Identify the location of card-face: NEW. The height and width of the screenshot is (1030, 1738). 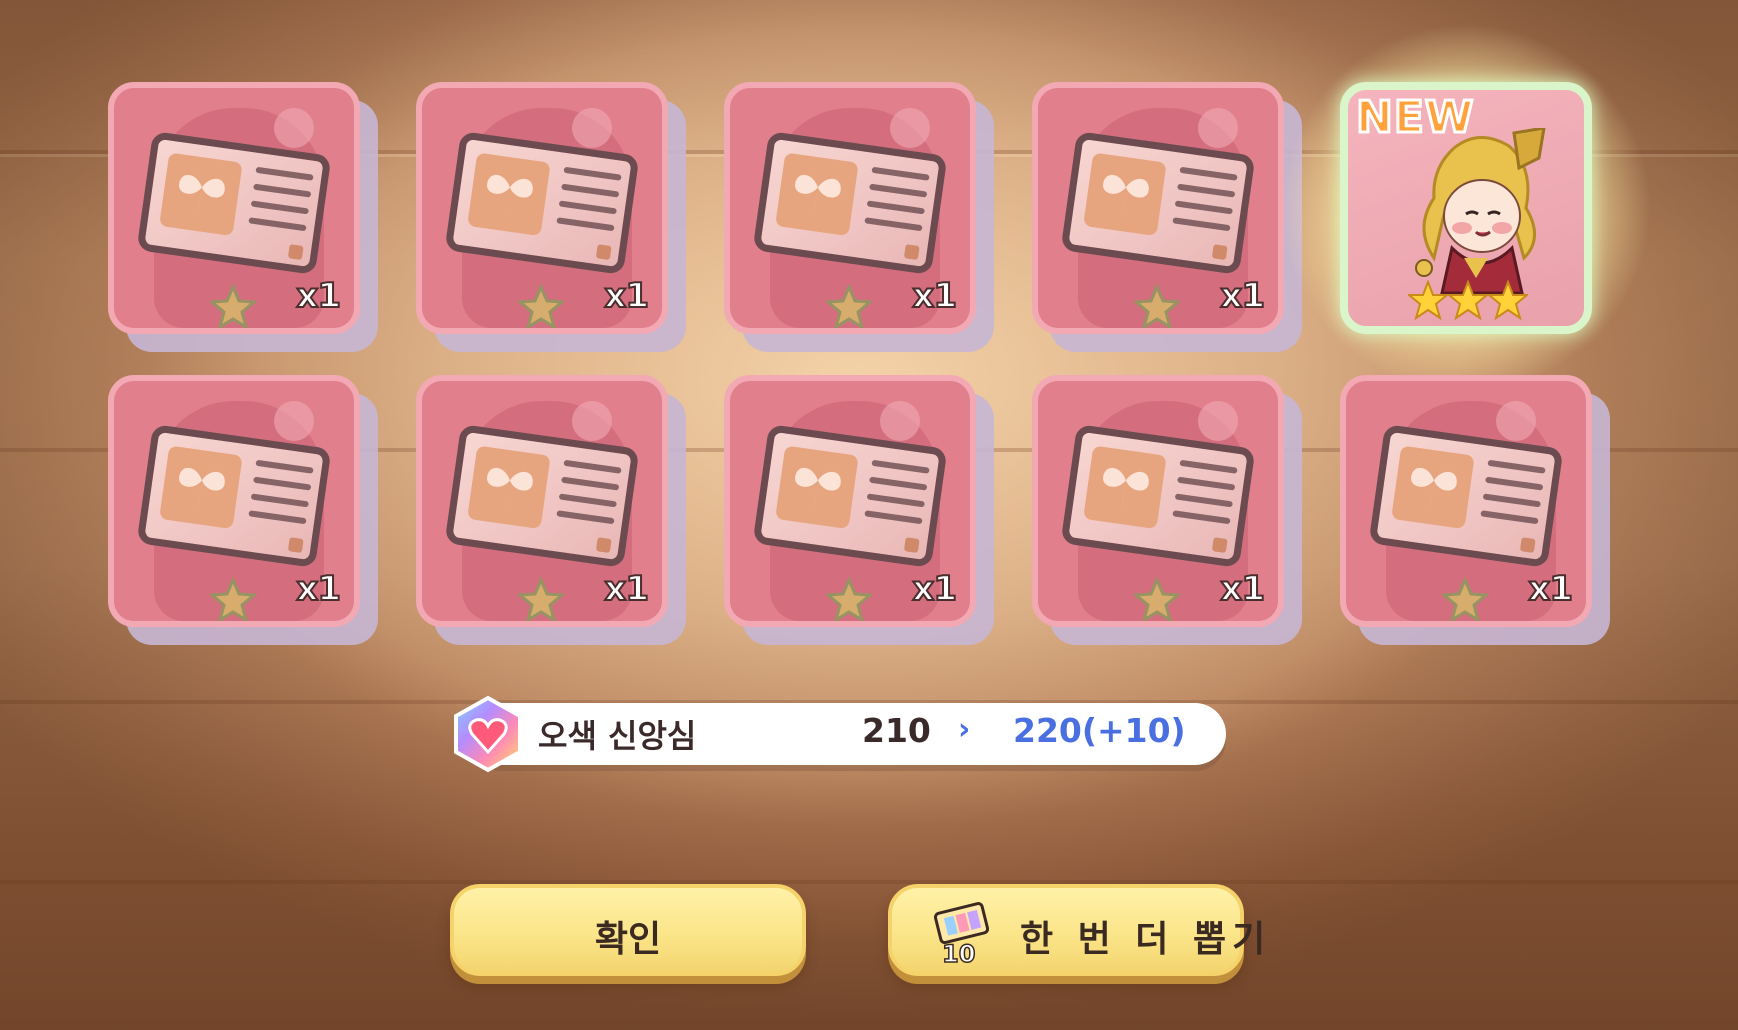
(1466, 208).